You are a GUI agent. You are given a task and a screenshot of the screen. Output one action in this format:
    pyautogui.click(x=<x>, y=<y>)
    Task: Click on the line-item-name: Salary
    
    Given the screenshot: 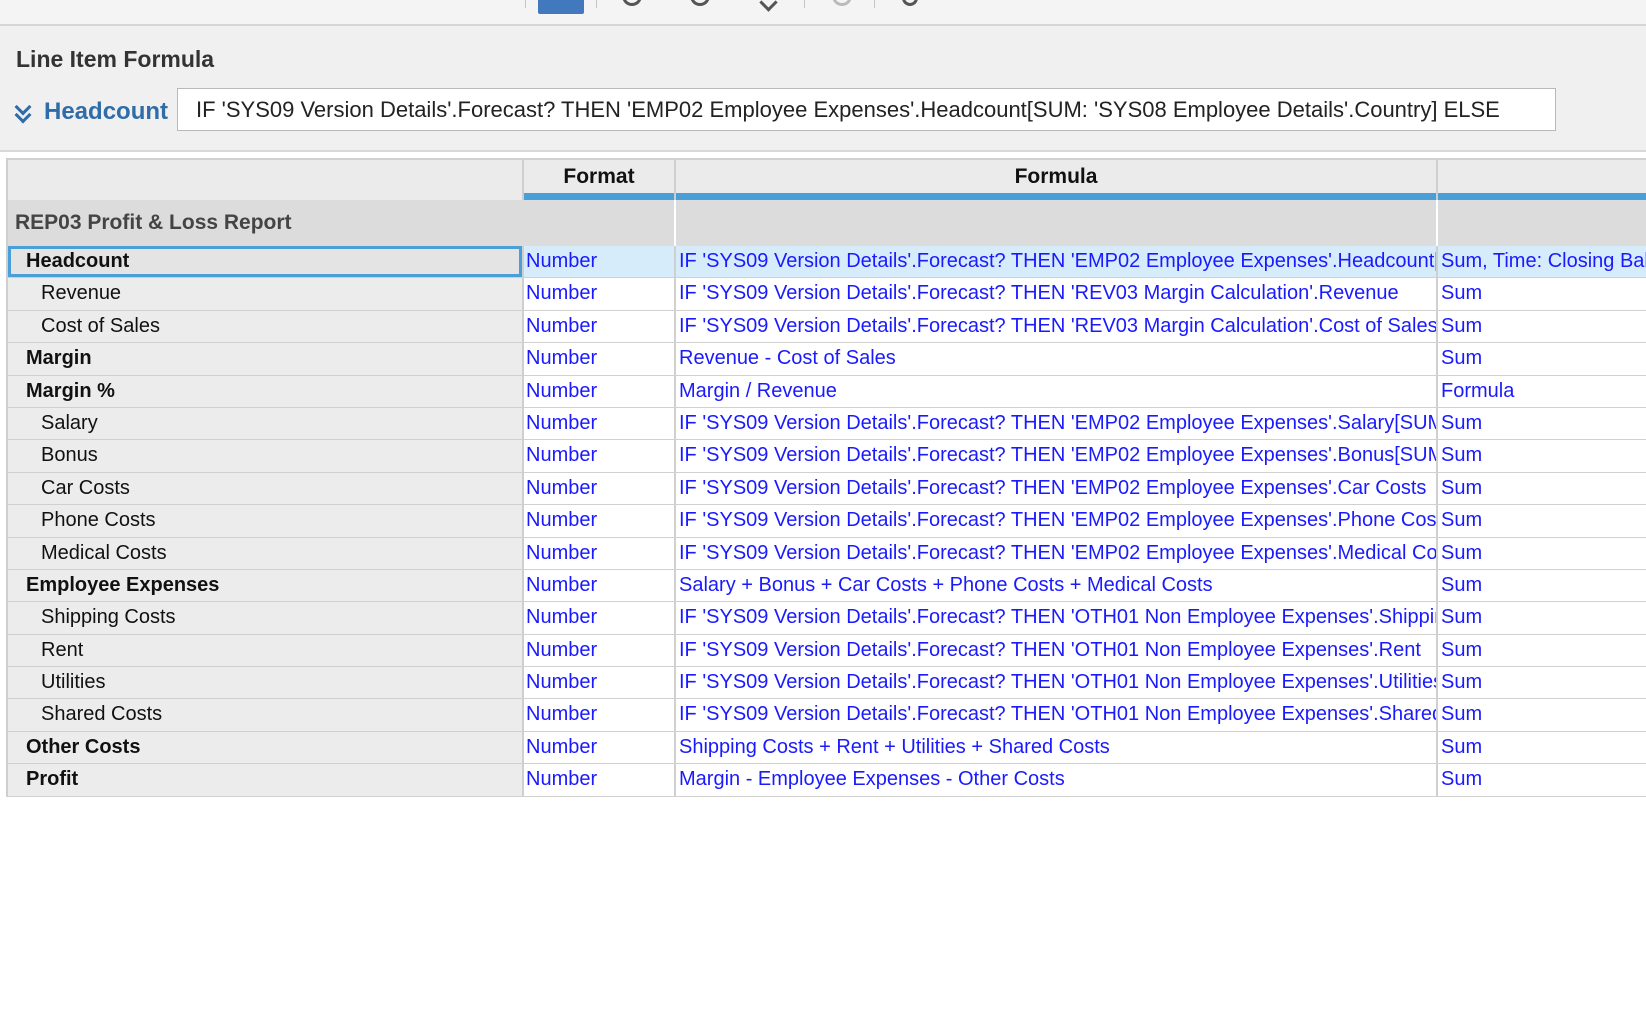 What is the action you would take?
    pyautogui.click(x=265, y=423)
    